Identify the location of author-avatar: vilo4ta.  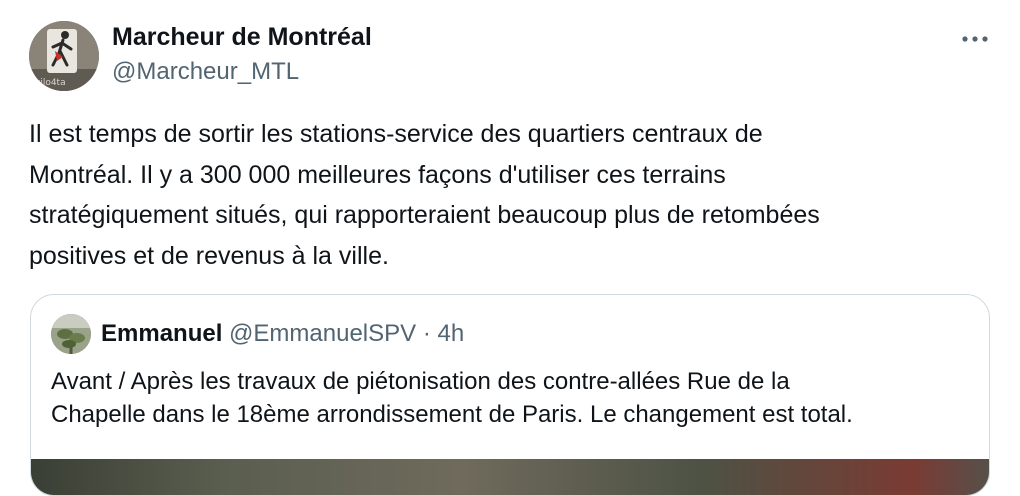
(64, 56).